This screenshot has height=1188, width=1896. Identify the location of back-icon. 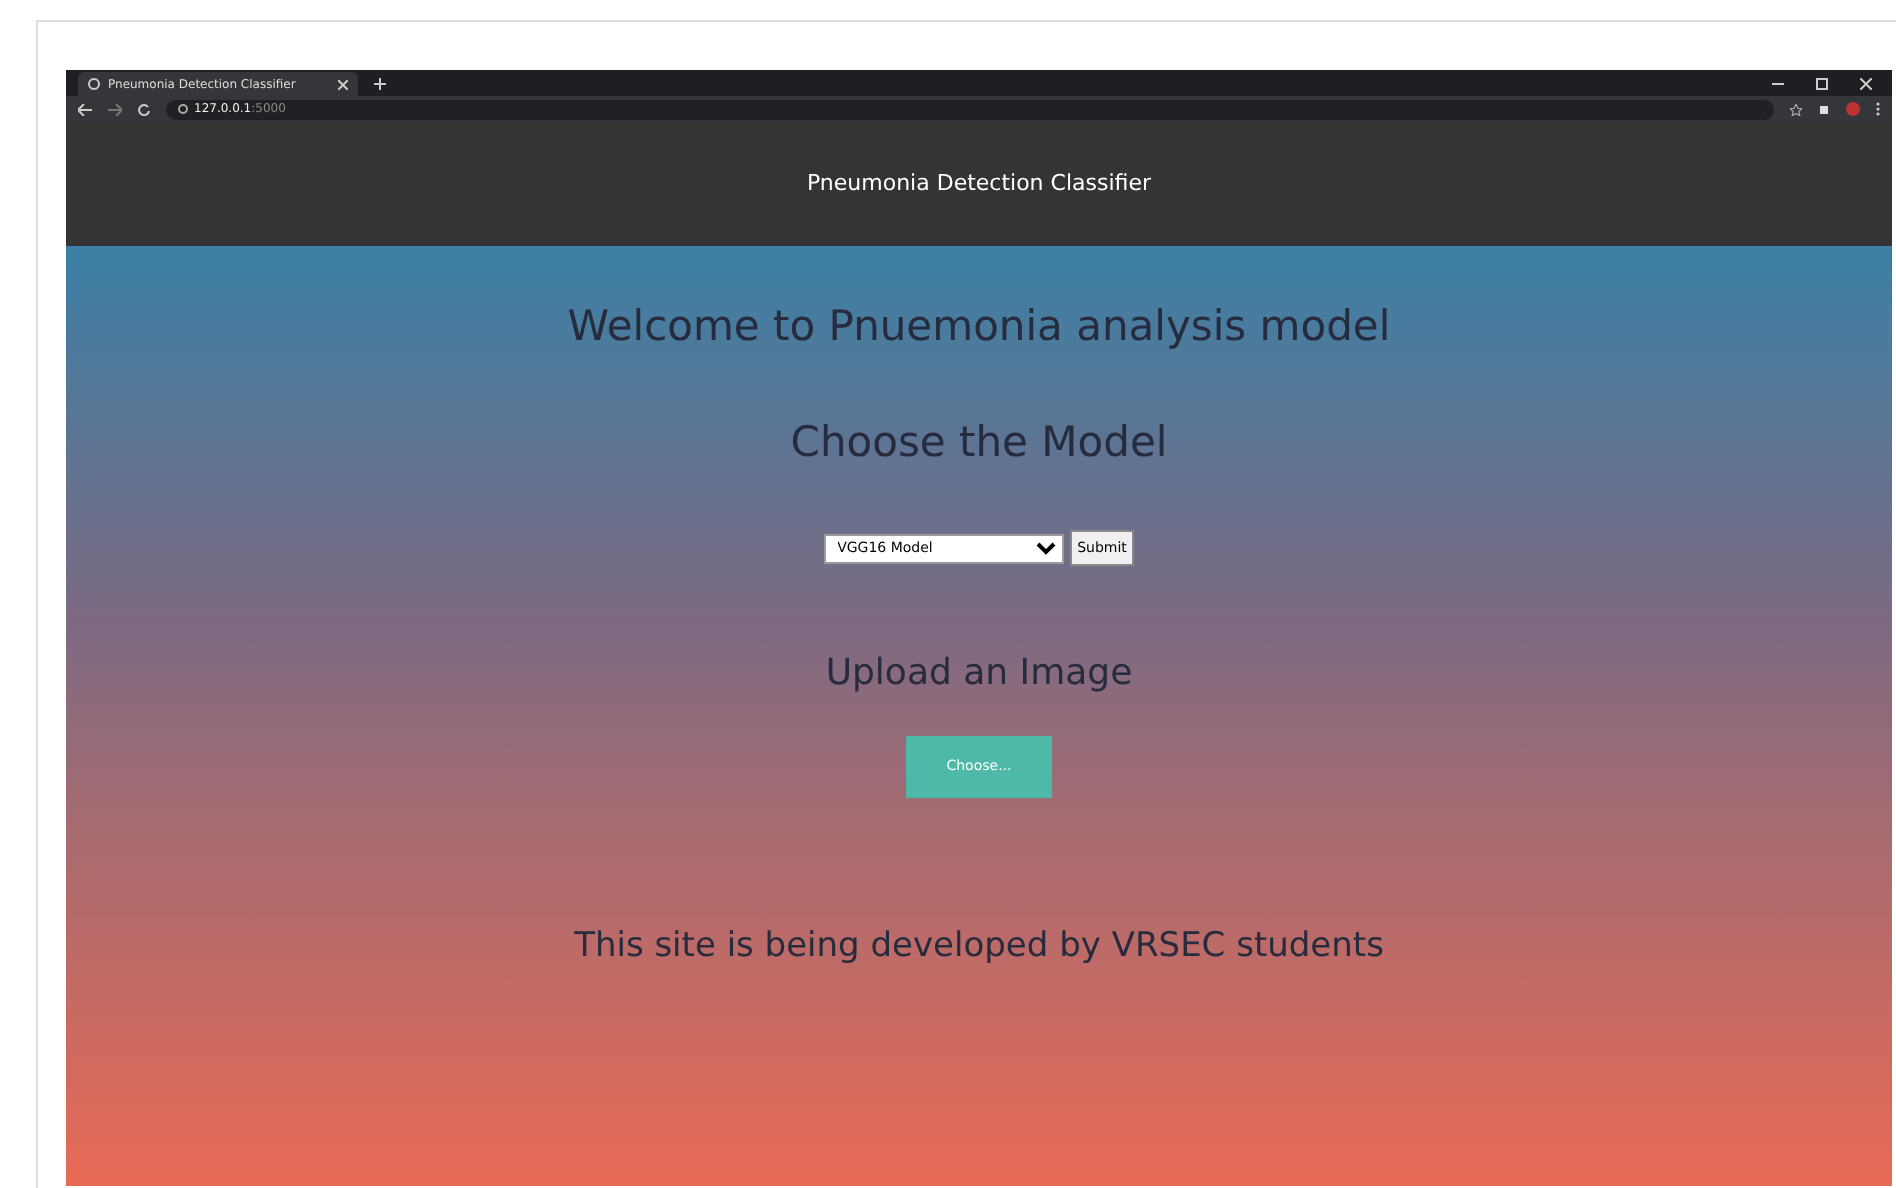
(85, 109).